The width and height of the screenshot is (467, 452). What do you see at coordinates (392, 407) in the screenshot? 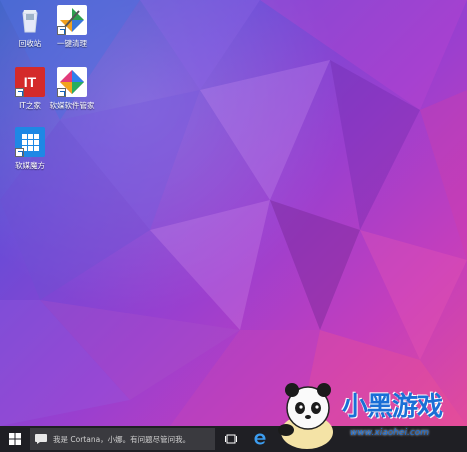
I see `watermark-title: 小黑游戏` at bounding box center [392, 407].